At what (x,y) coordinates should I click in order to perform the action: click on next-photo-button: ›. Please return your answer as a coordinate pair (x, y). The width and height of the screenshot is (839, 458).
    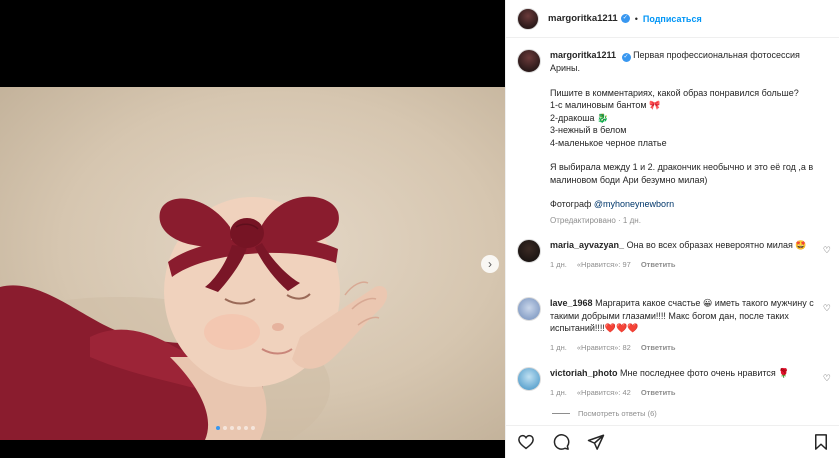
    Looking at the image, I should click on (490, 264).